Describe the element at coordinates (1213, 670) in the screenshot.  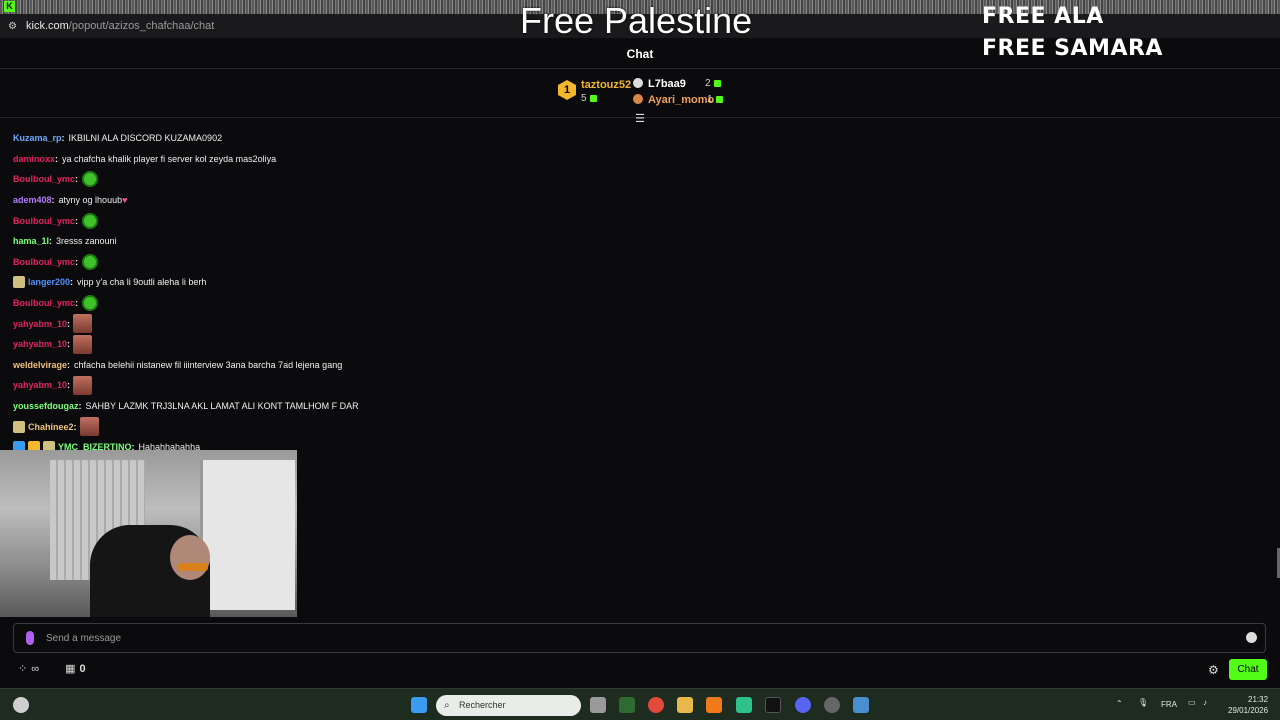
I see `chat-settings-gear-icon: ⚙` at that location.